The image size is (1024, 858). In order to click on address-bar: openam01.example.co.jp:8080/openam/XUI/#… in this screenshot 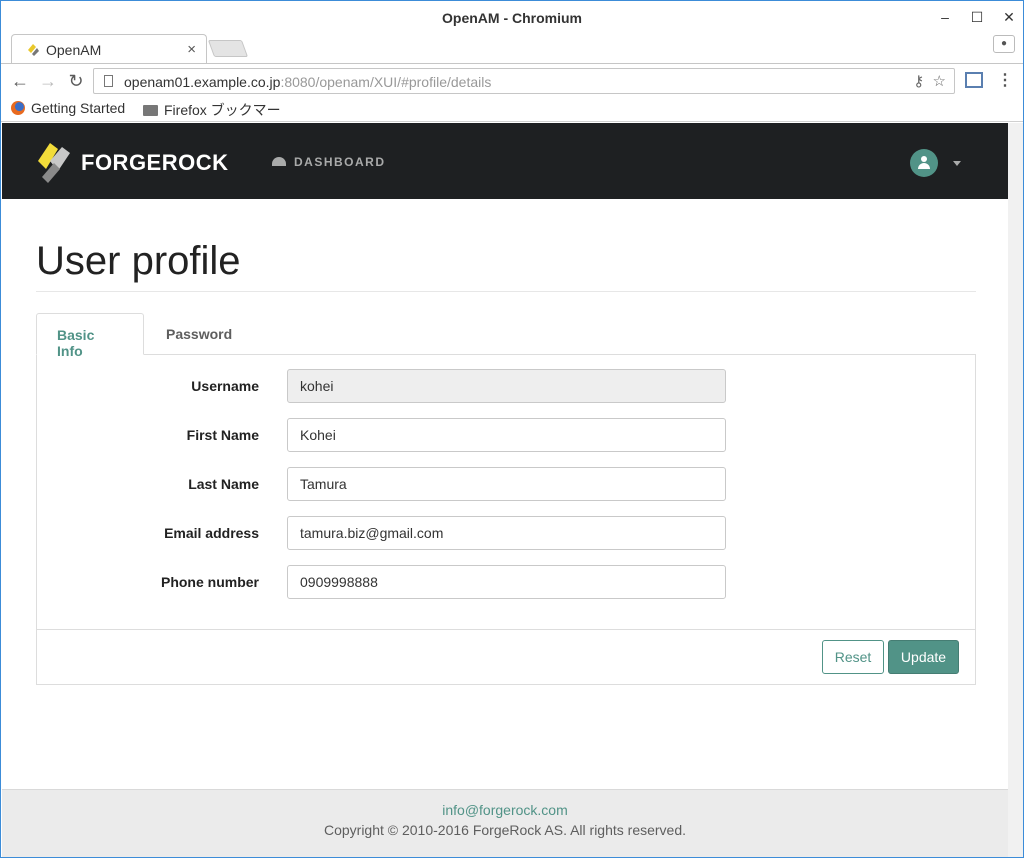, I will do `click(524, 81)`.